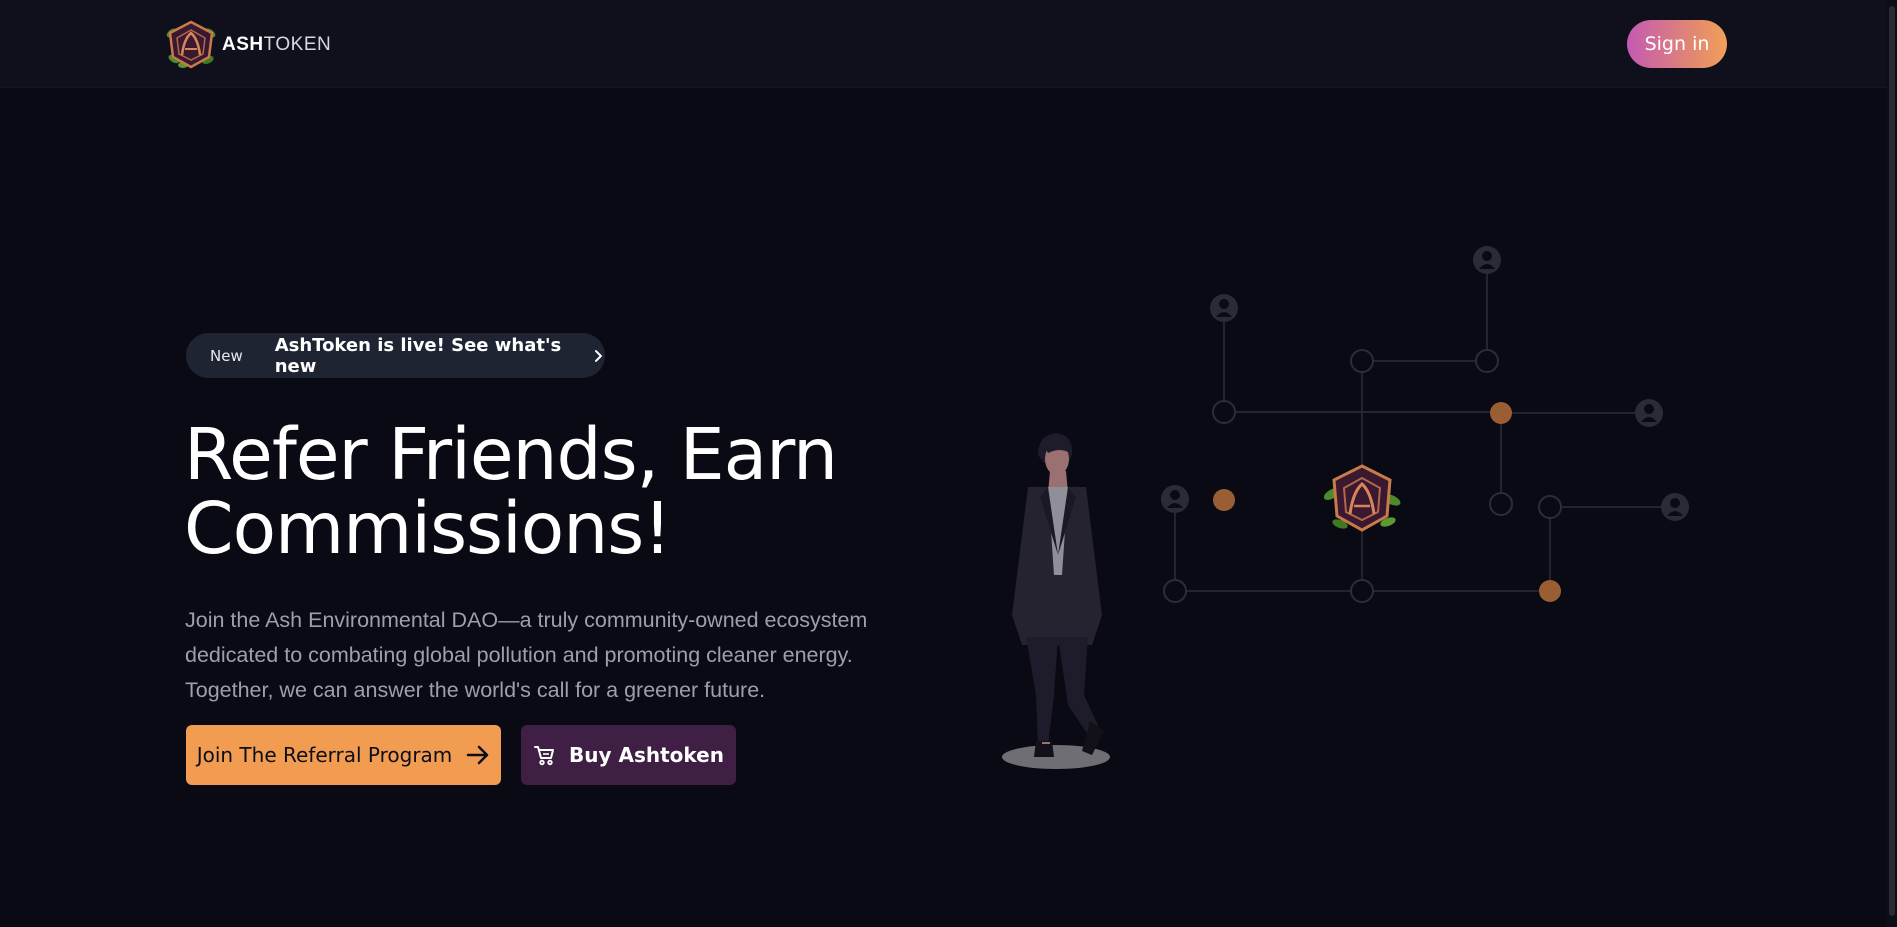  I want to click on brand-logo-link: ASHTOKEN, so click(247, 45).